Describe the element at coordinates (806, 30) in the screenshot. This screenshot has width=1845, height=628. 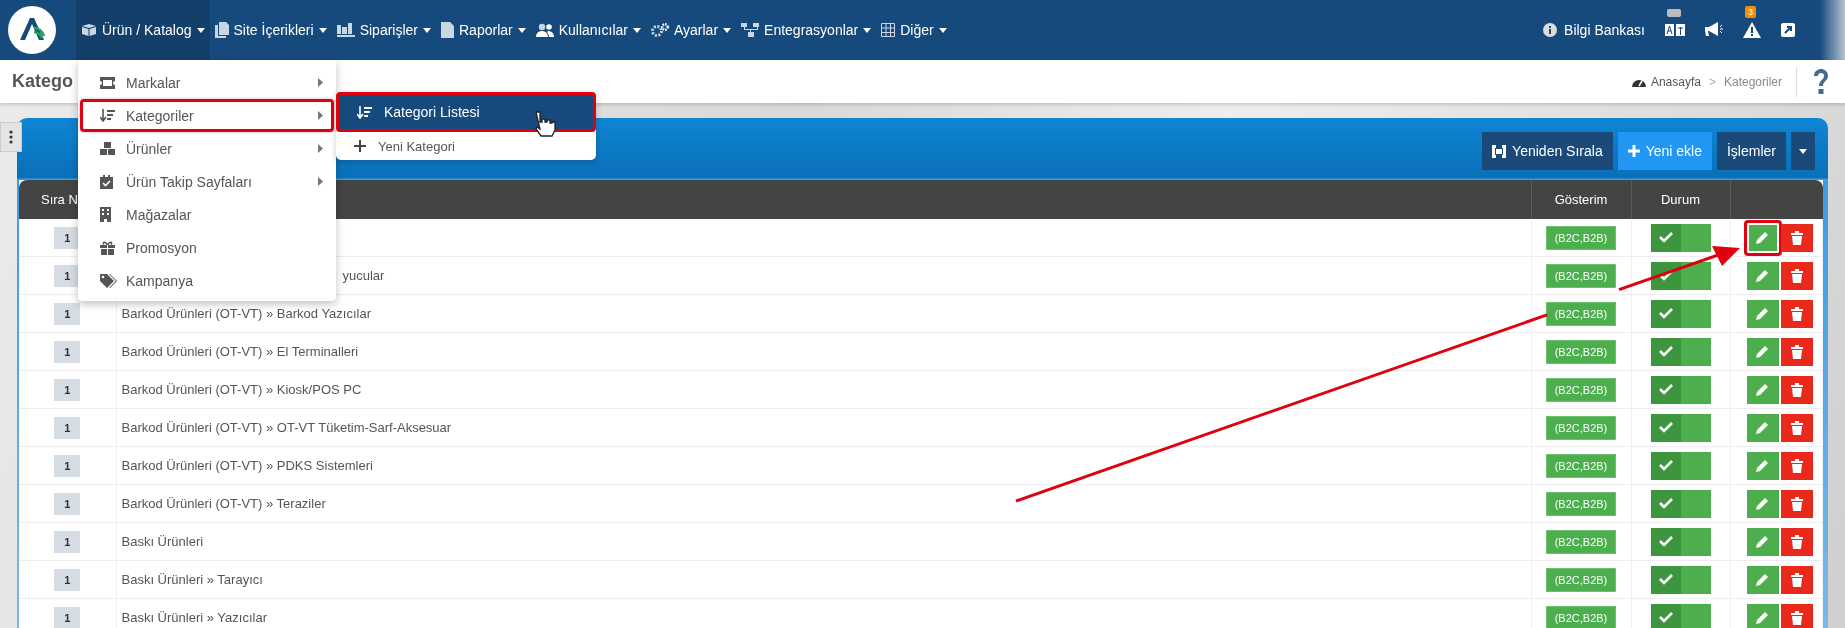
I see `nav-menu-item: Entegrasyonlar` at that location.